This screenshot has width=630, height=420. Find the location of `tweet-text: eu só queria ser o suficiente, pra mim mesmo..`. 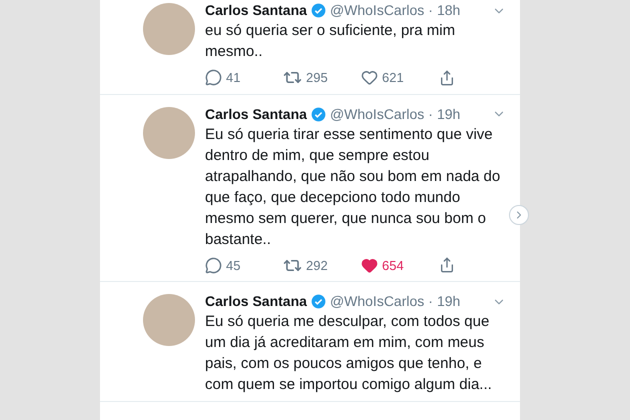

tweet-text: eu só queria ser o suficiente, pra mim mesmo.. is located at coordinates (330, 41).